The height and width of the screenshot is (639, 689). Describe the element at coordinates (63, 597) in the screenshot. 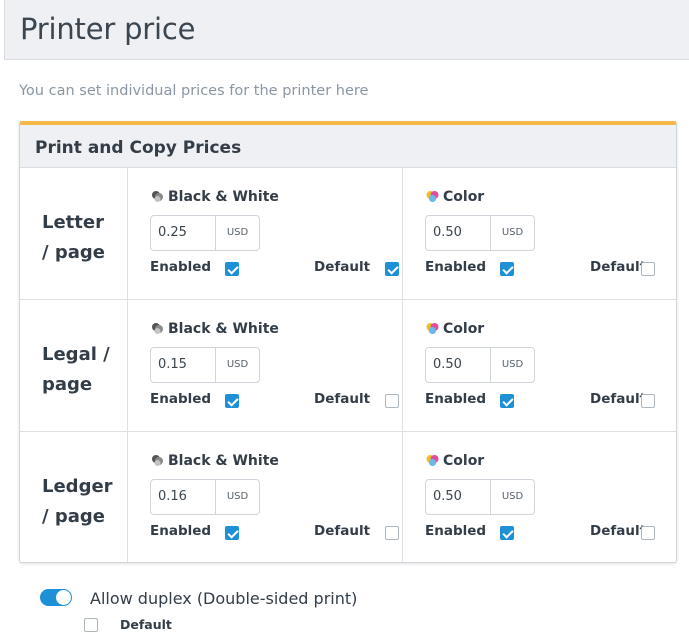

I see `toggle-knob` at that location.